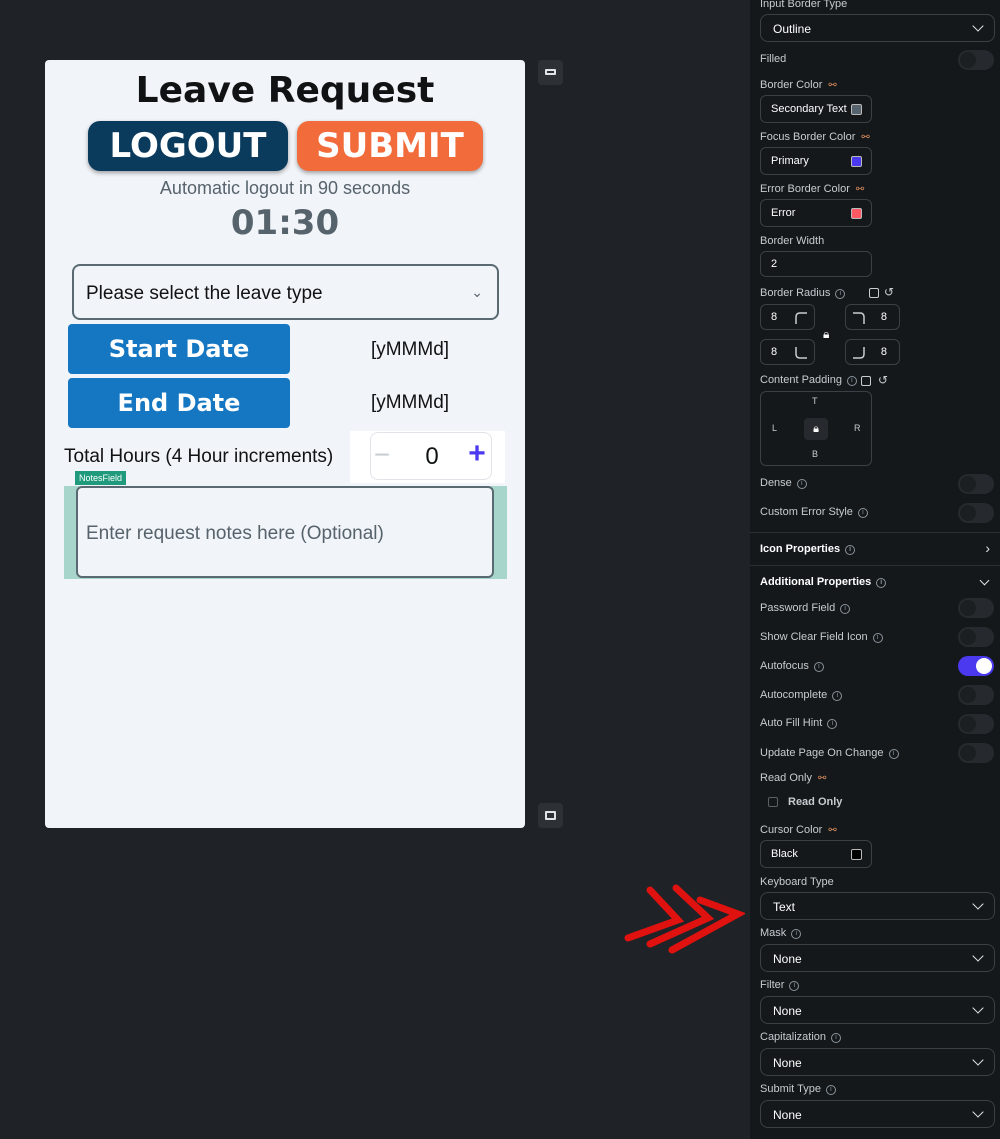 The height and width of the screenshot is (1139, 1000). What do you see at coordinates (801, 380) in the screenshot?
I see `content-padding-text: Content Padding` at bounding box center [801, 380].